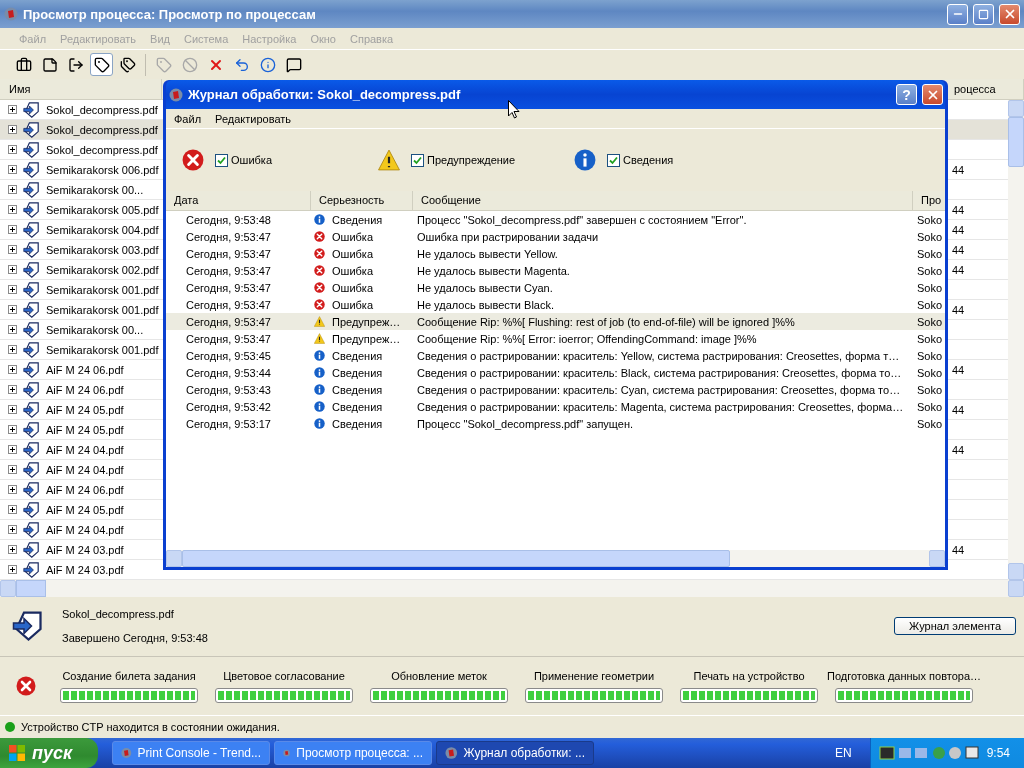 The height and width of the screenshot is (768, 1024). I want to click on column-header: Дата, so click(238, 200).